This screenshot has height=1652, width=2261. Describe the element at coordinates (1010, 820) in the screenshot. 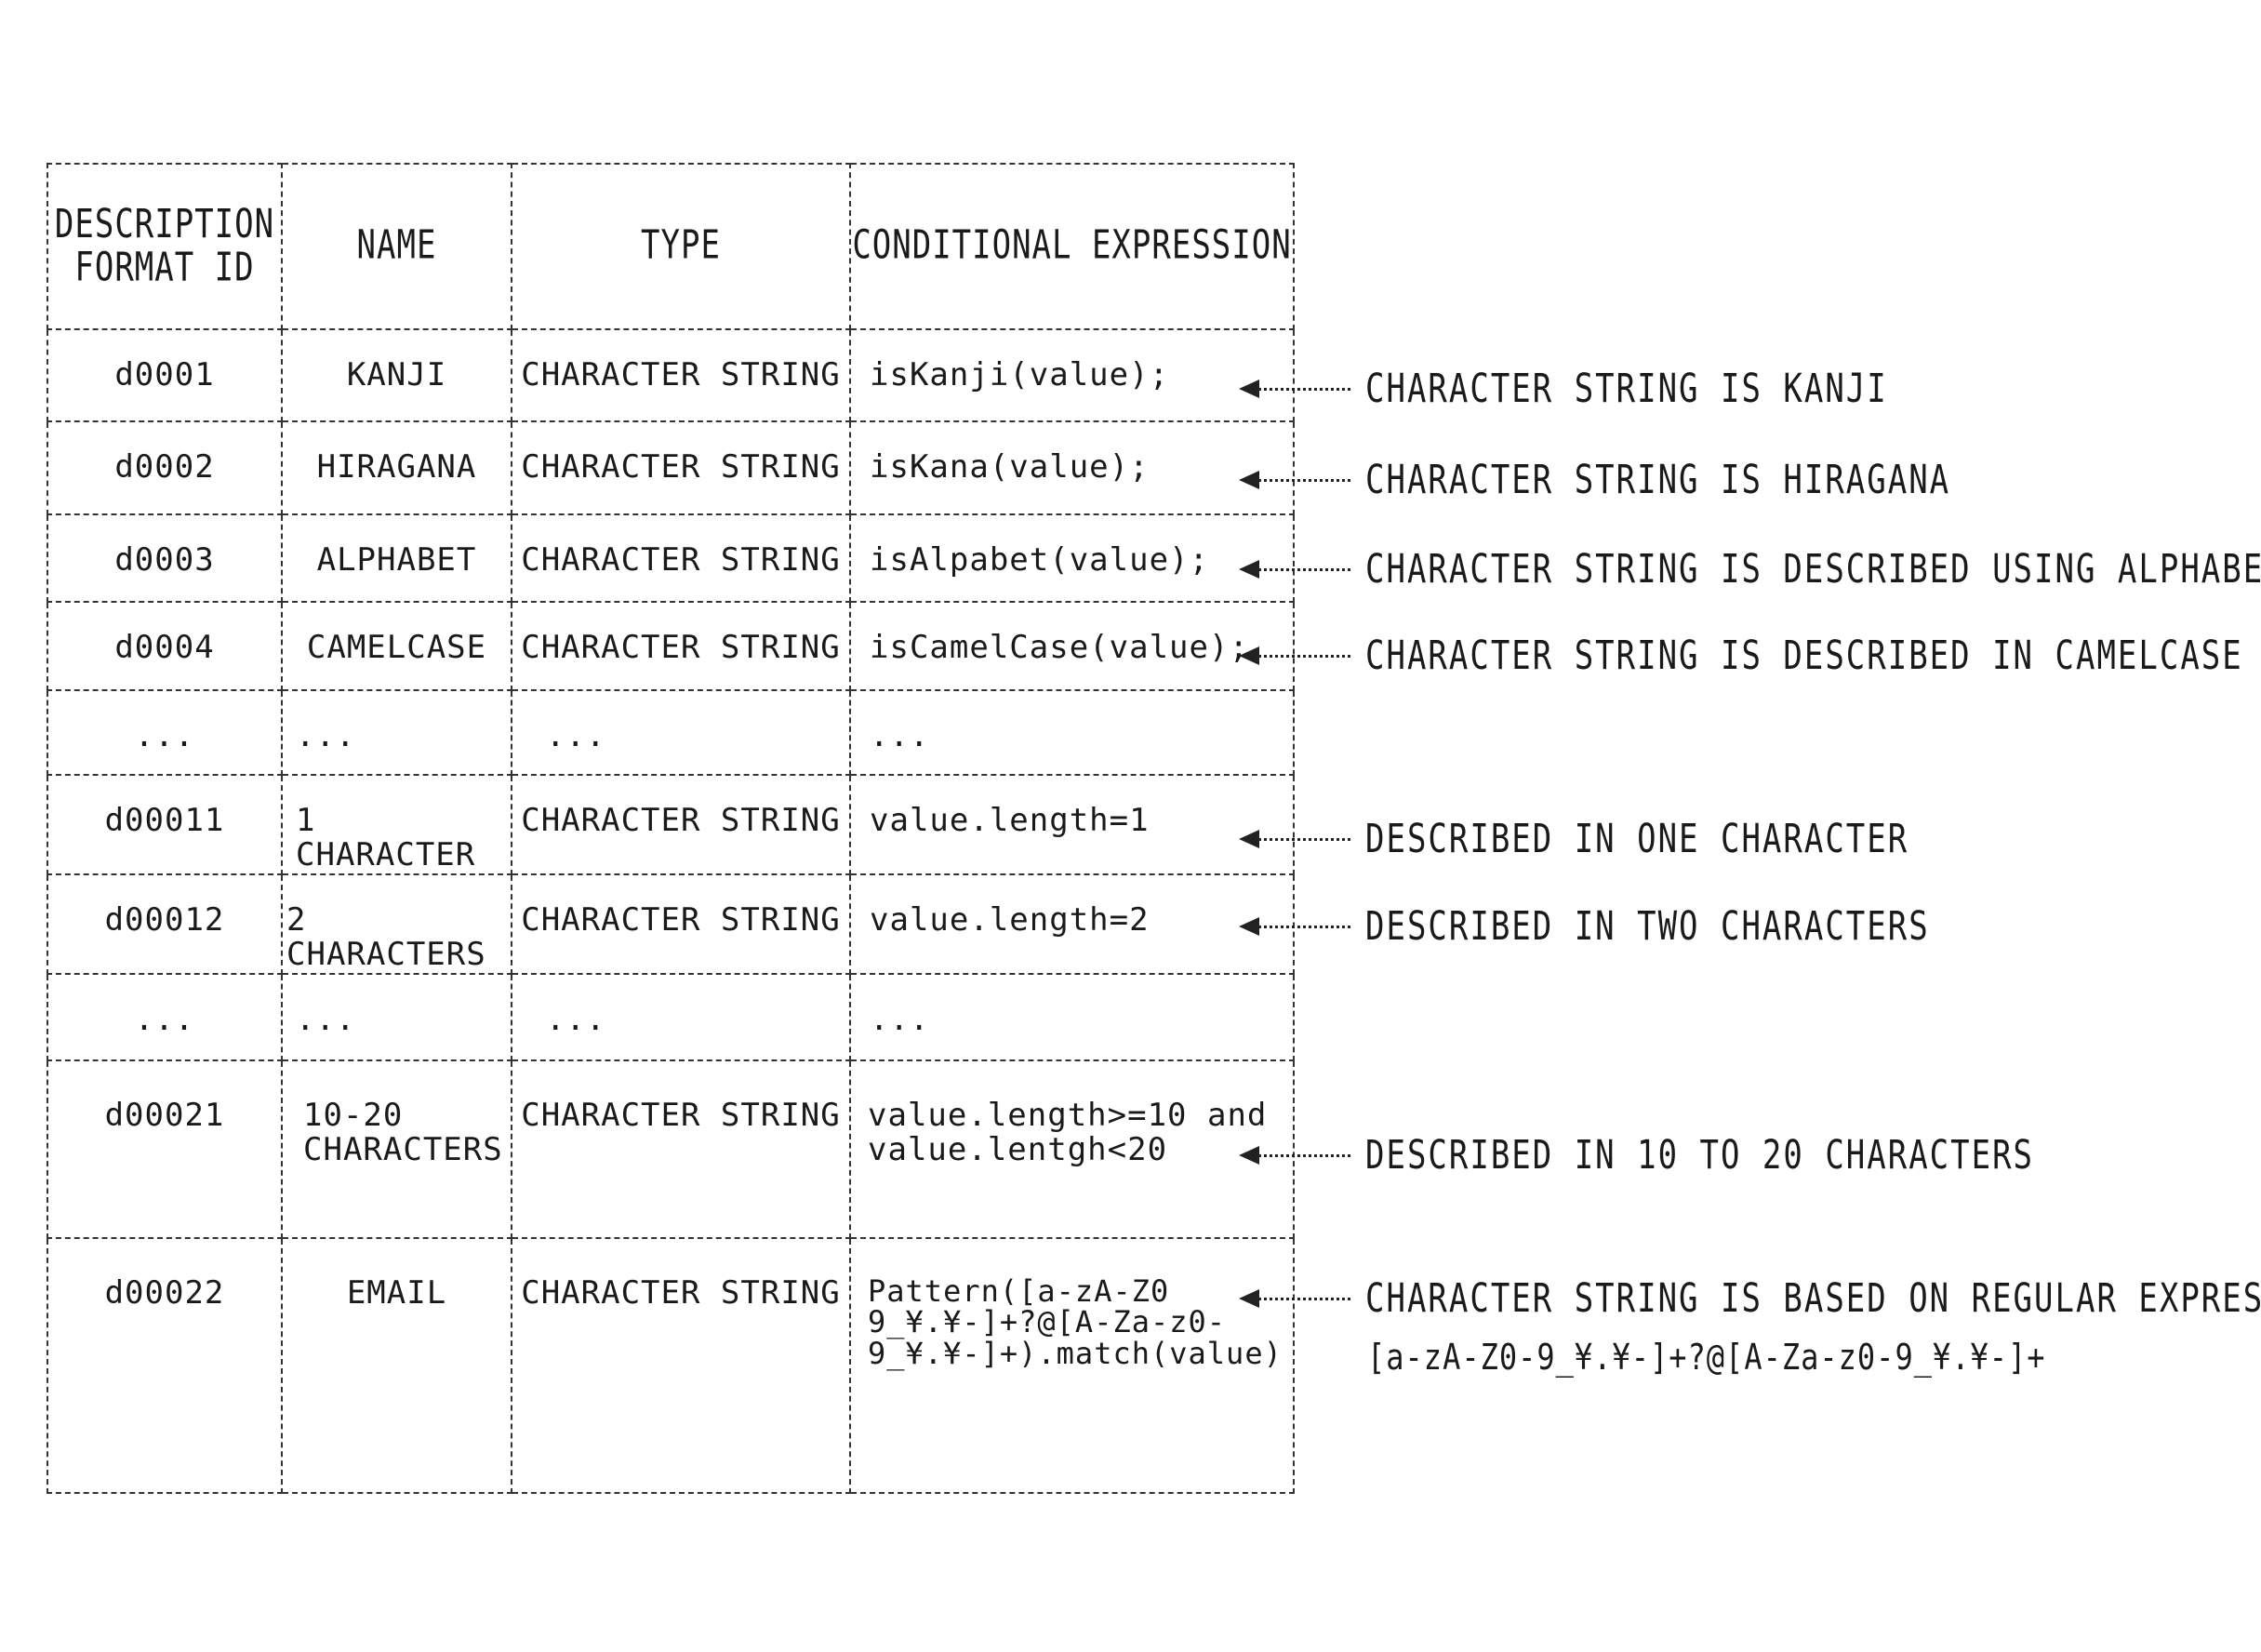

I see `conditional-expression: value.length=1` at that location.